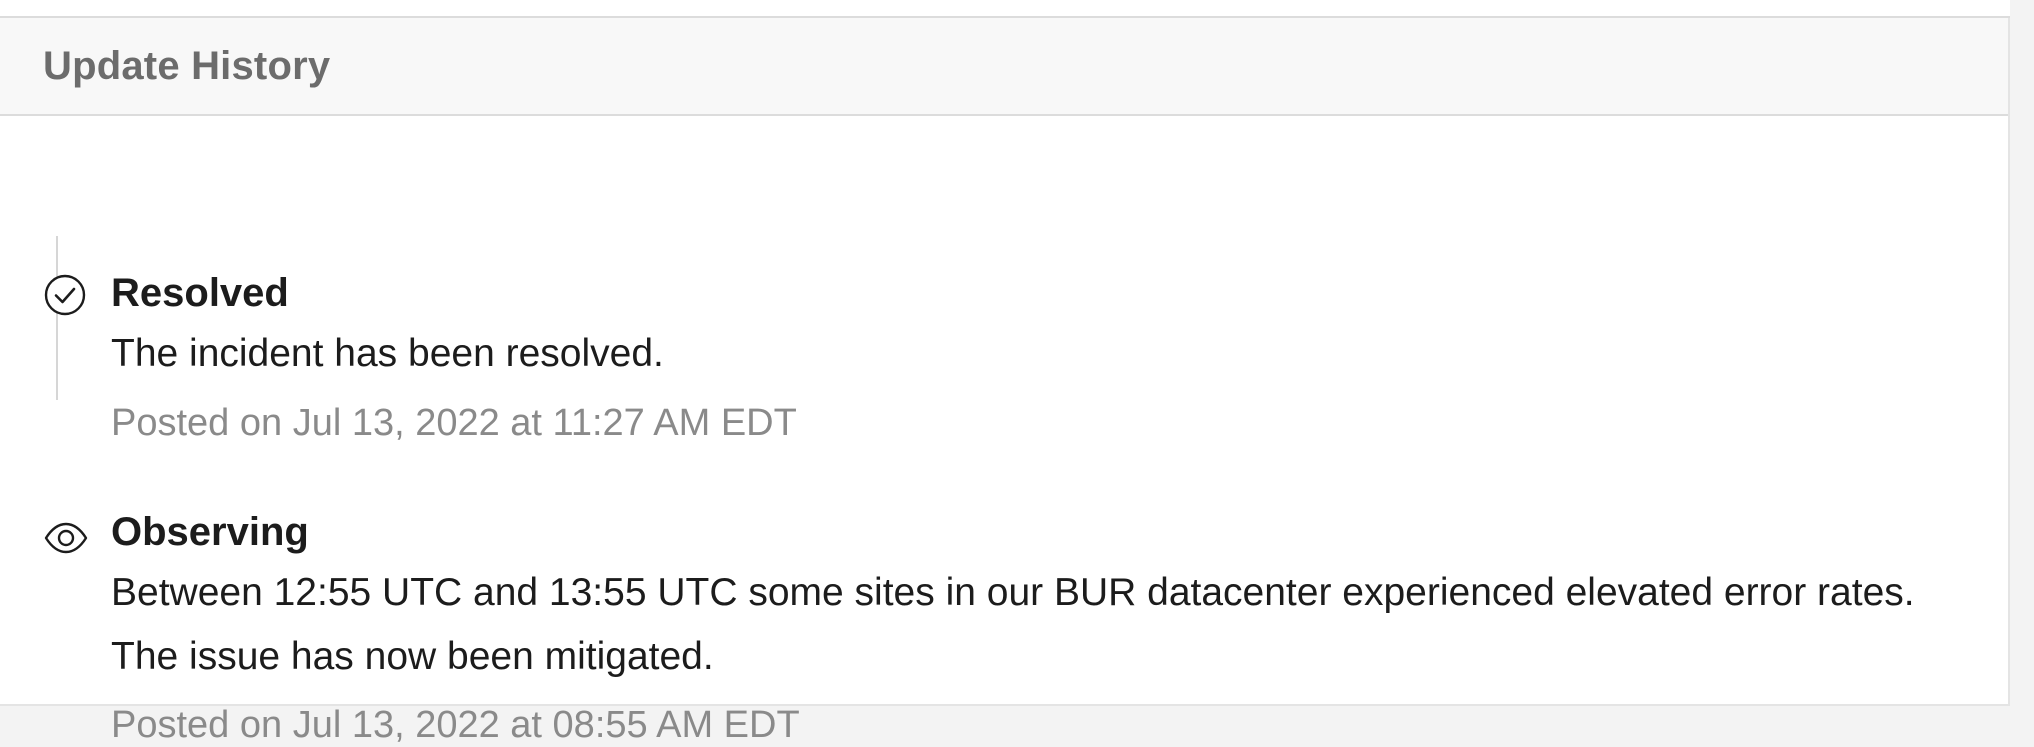  Describe the element at coordinates (210, 532) in the screenshot. I see `update-status: Observing` at that location.